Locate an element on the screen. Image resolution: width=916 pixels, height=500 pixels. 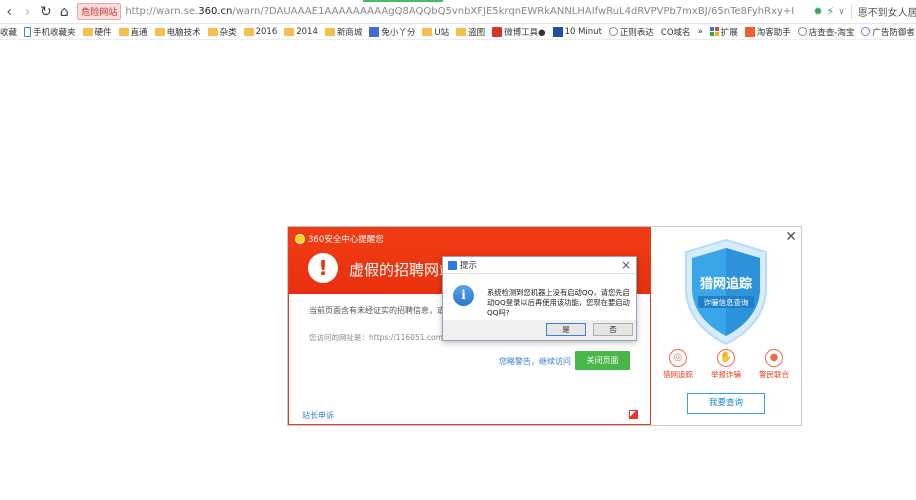
feature-label: 举报诈骗 is located at coordinates (726, 374).